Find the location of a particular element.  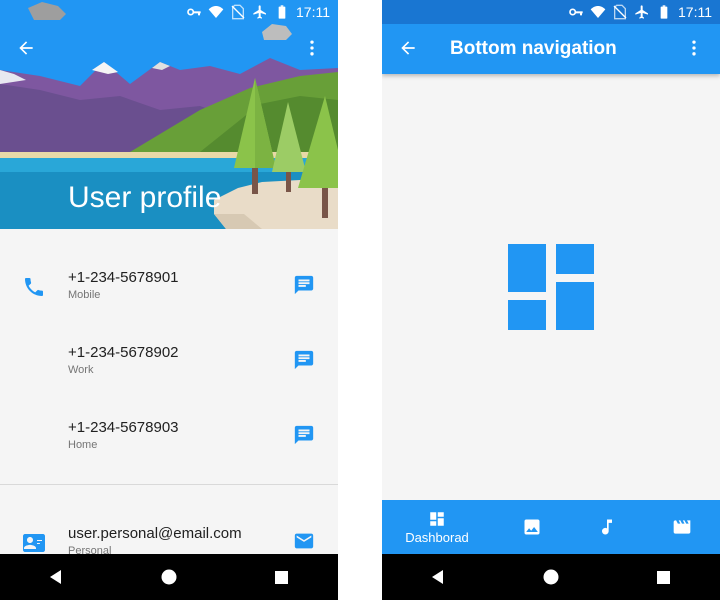

movie-icon is located at coordinates (682, 527).